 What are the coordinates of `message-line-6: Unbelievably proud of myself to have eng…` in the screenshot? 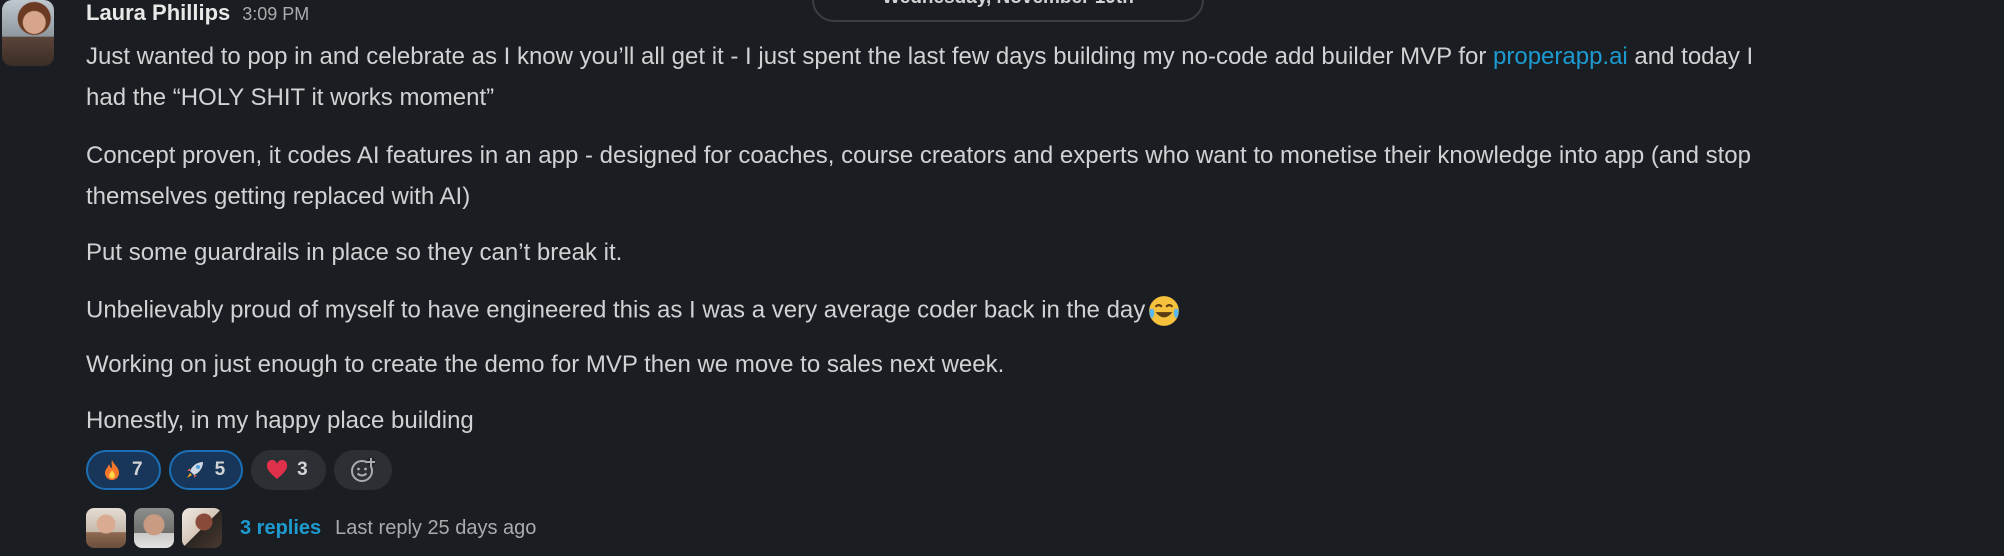 It's located at (633, 311).